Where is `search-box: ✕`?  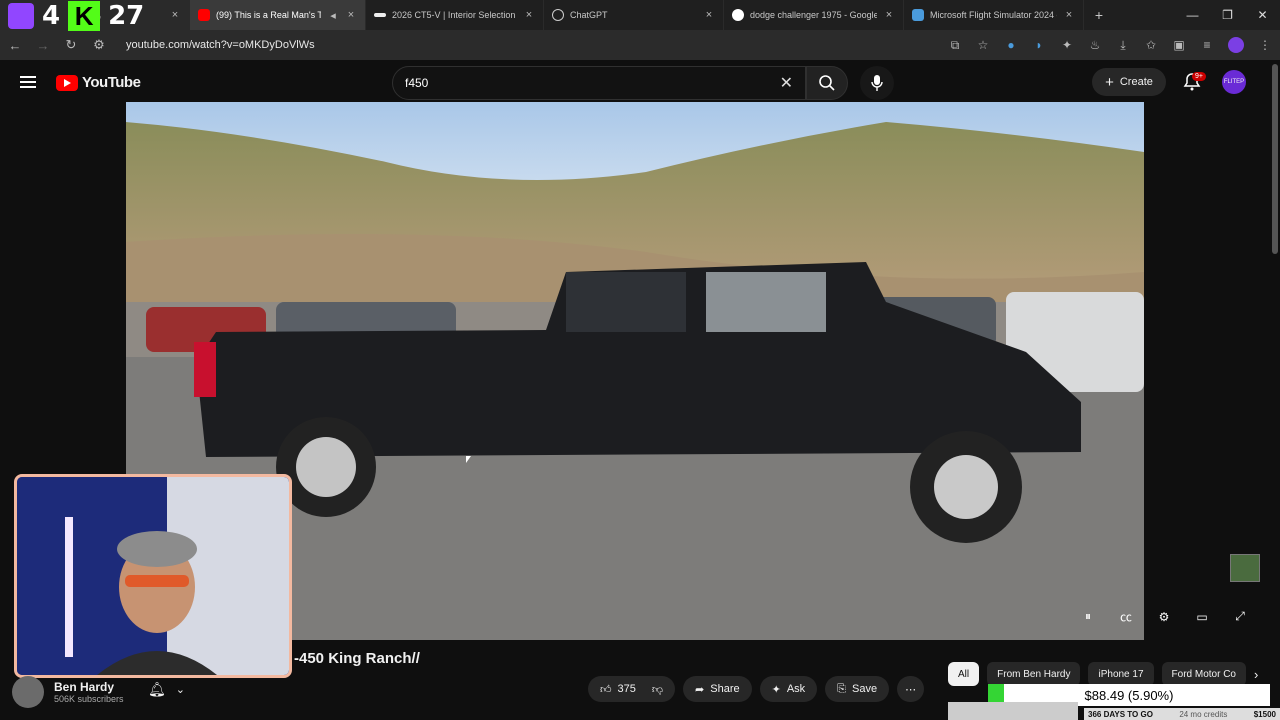
search-box: ✕ is located at coordinates (599, 83).